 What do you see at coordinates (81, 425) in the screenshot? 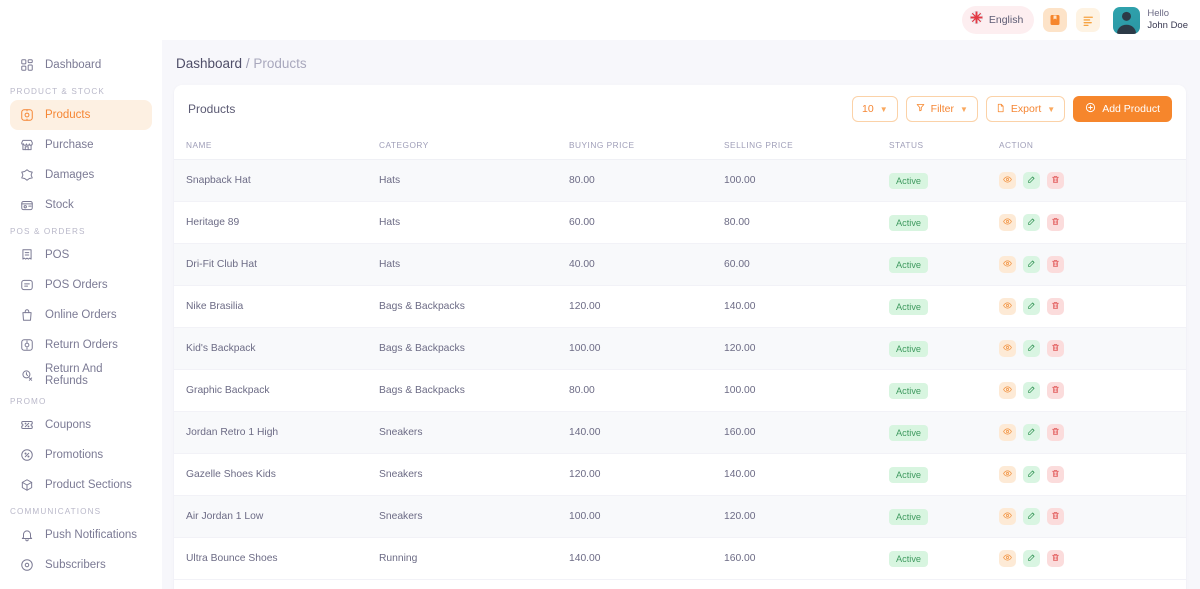
I see `sidebar-item-coupons: Coupons` at bounding box center [81, 425].